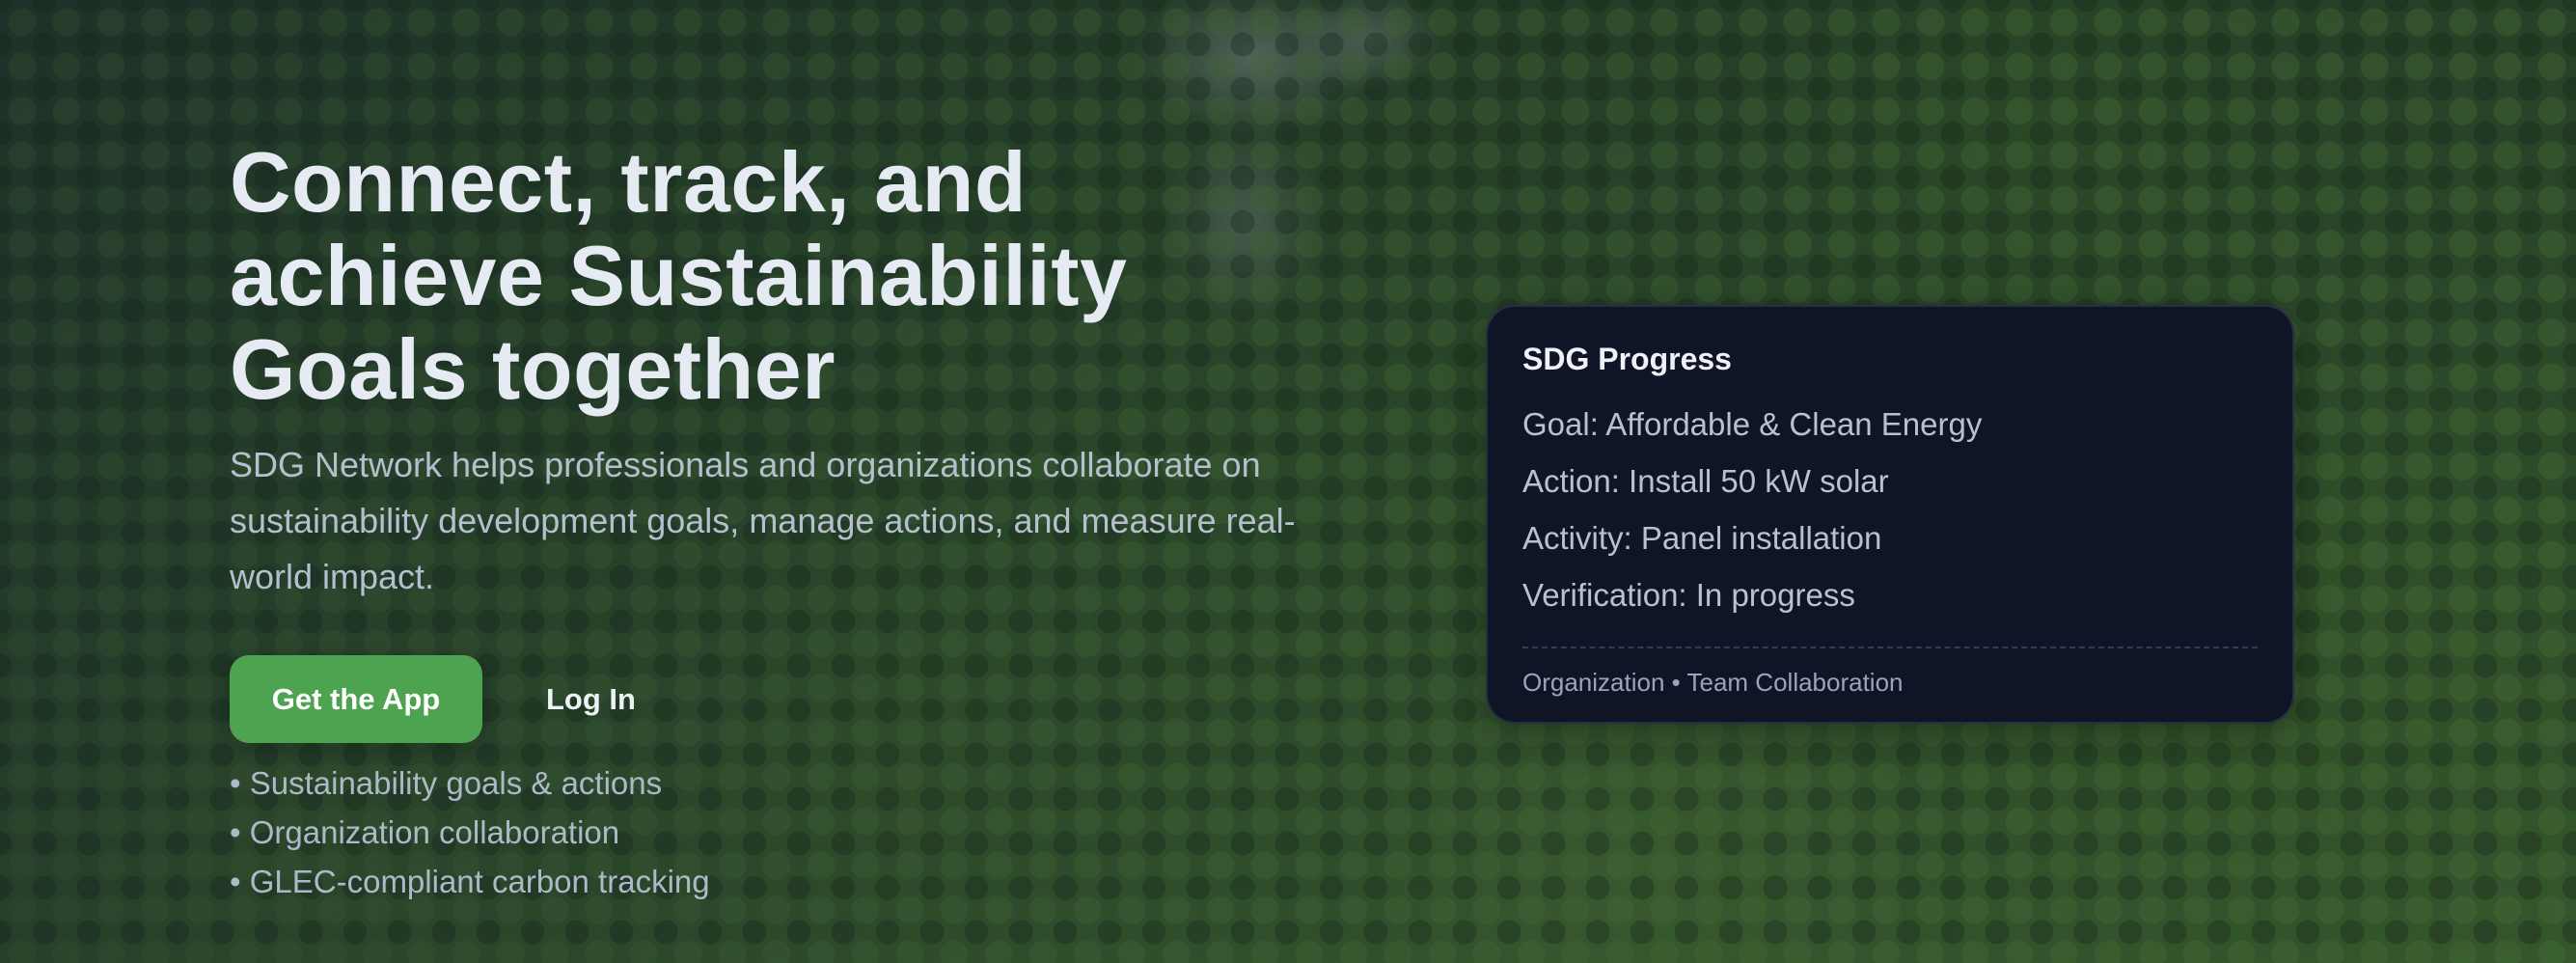 The width and height of the screenshot is (2576, 963). Describe the element at coordinates (1890, 647) in the screenshot. I see `card-divider` at that location.